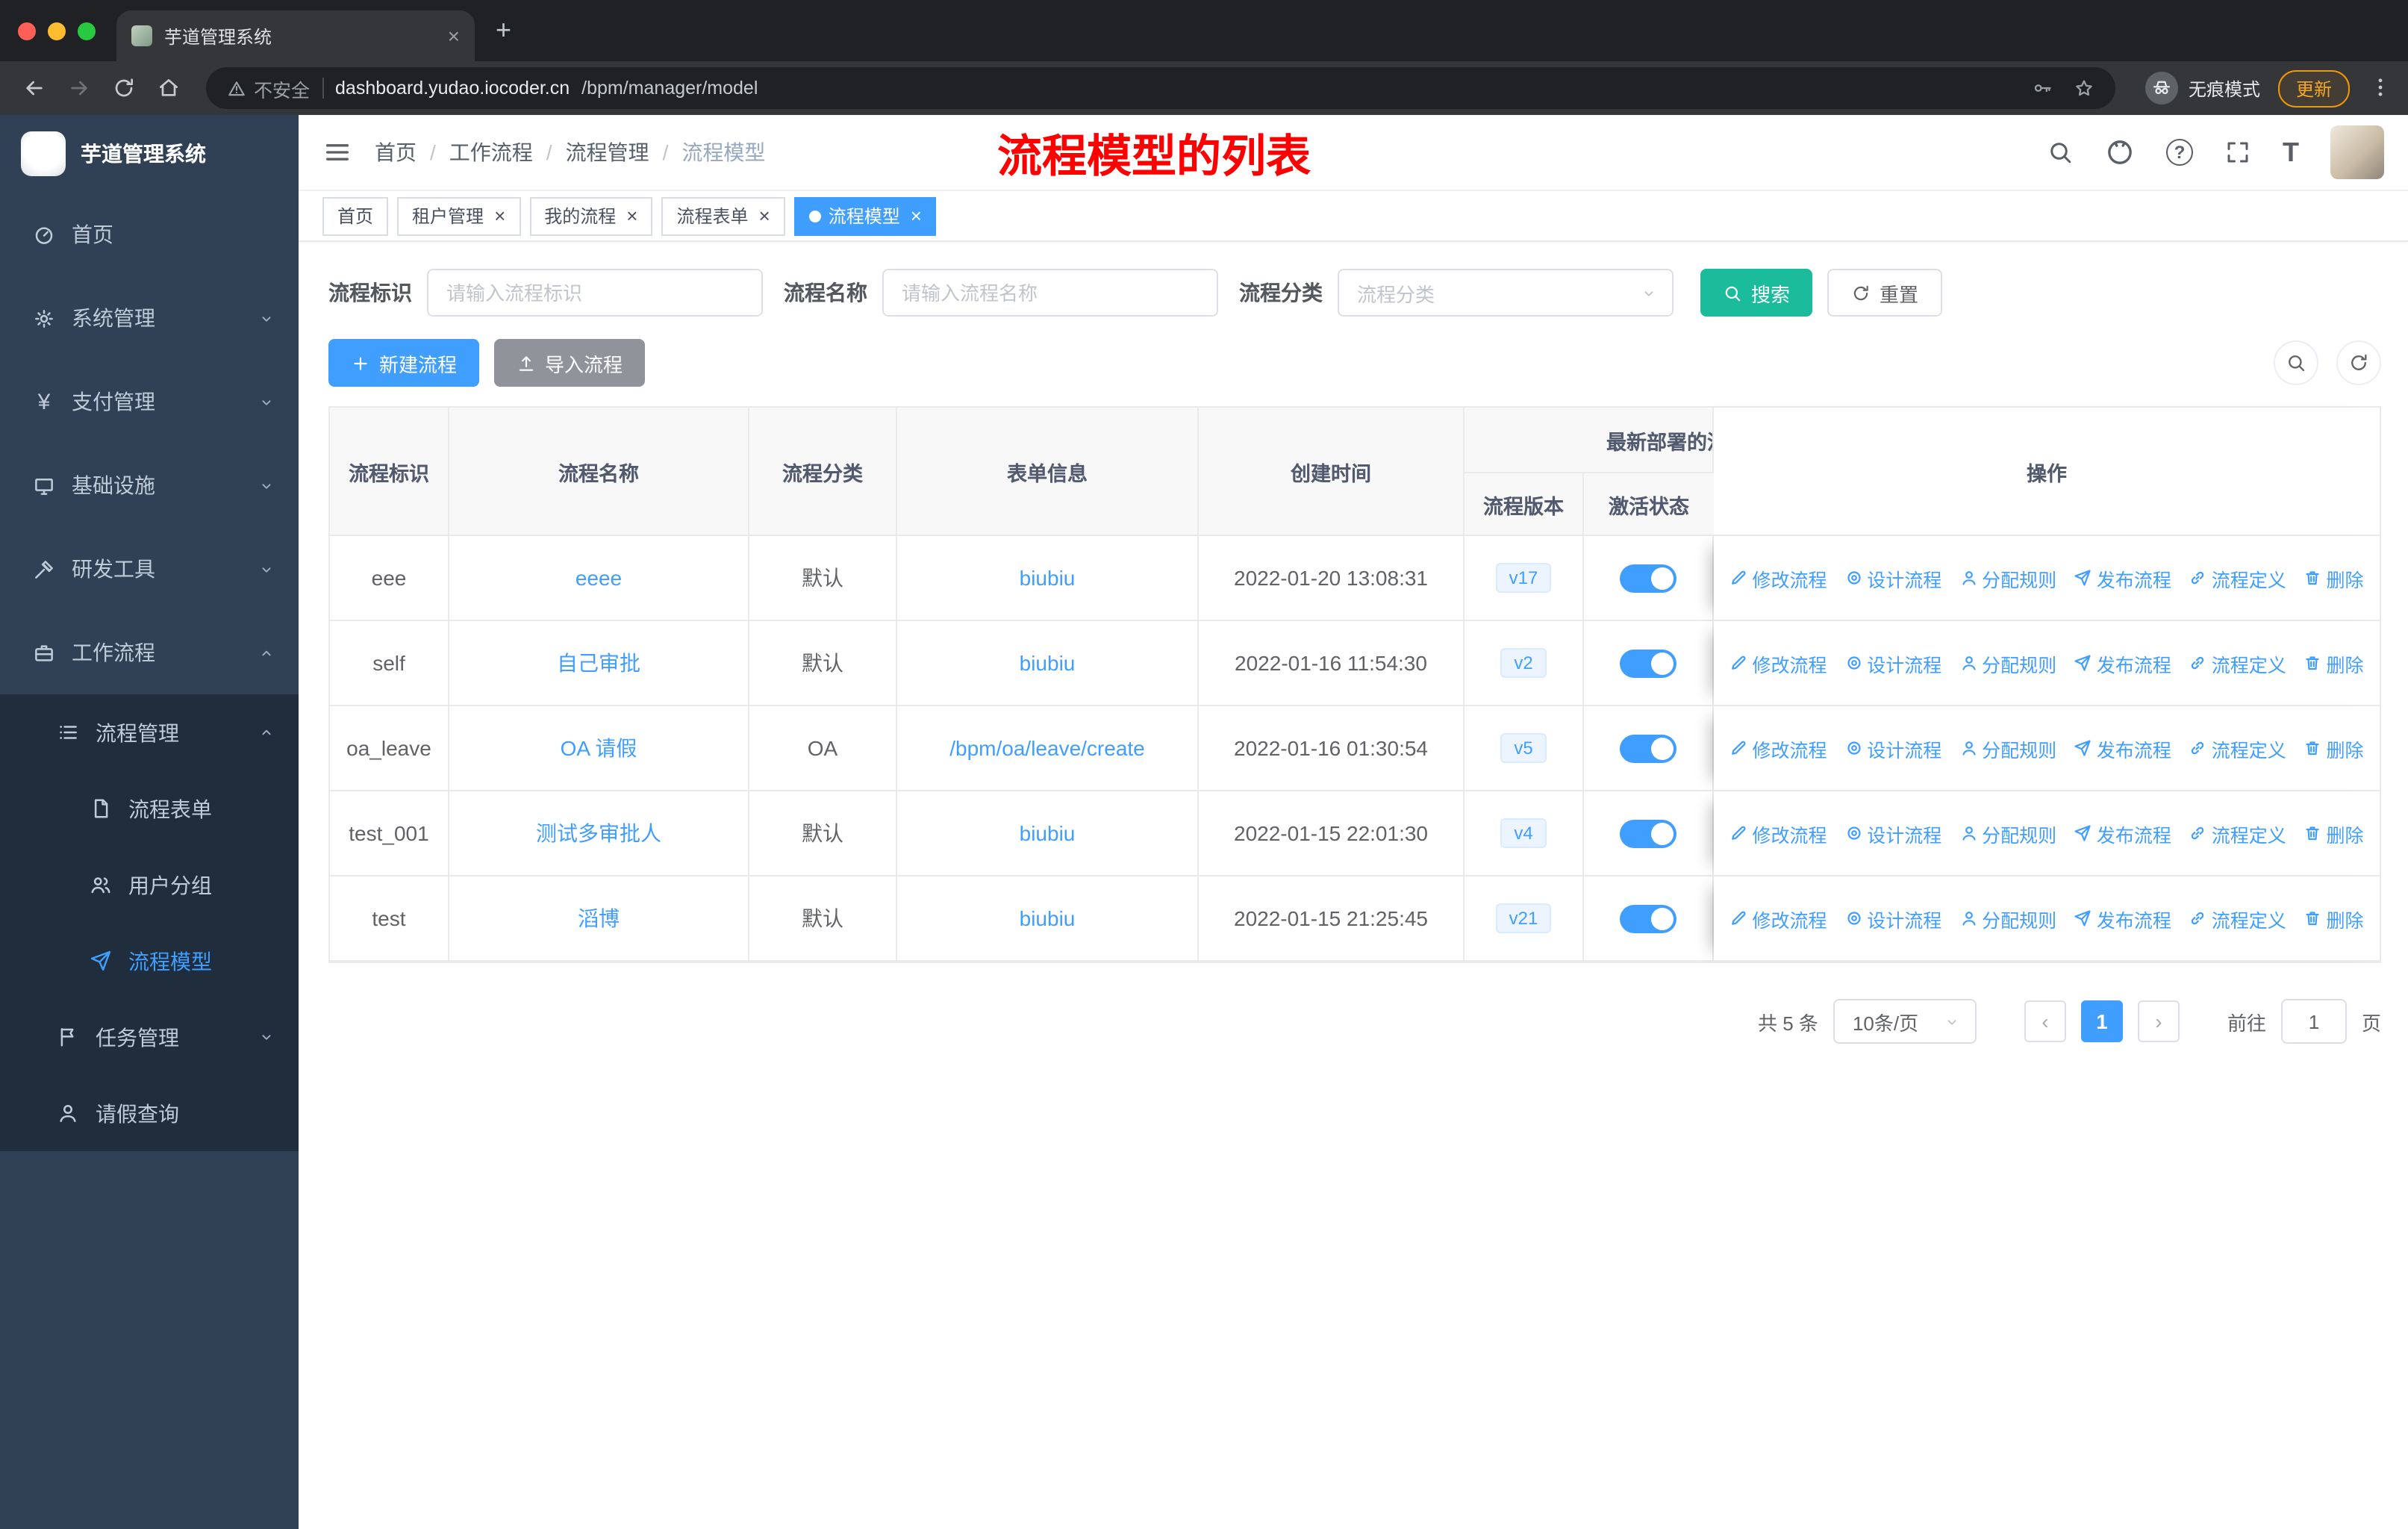 This screenshot has height=1529, width=2408. What do you see at coordinates (599, 748) in the screenshot?
I see `model-name-link: OA 请假` at bounding box center [599, 748].